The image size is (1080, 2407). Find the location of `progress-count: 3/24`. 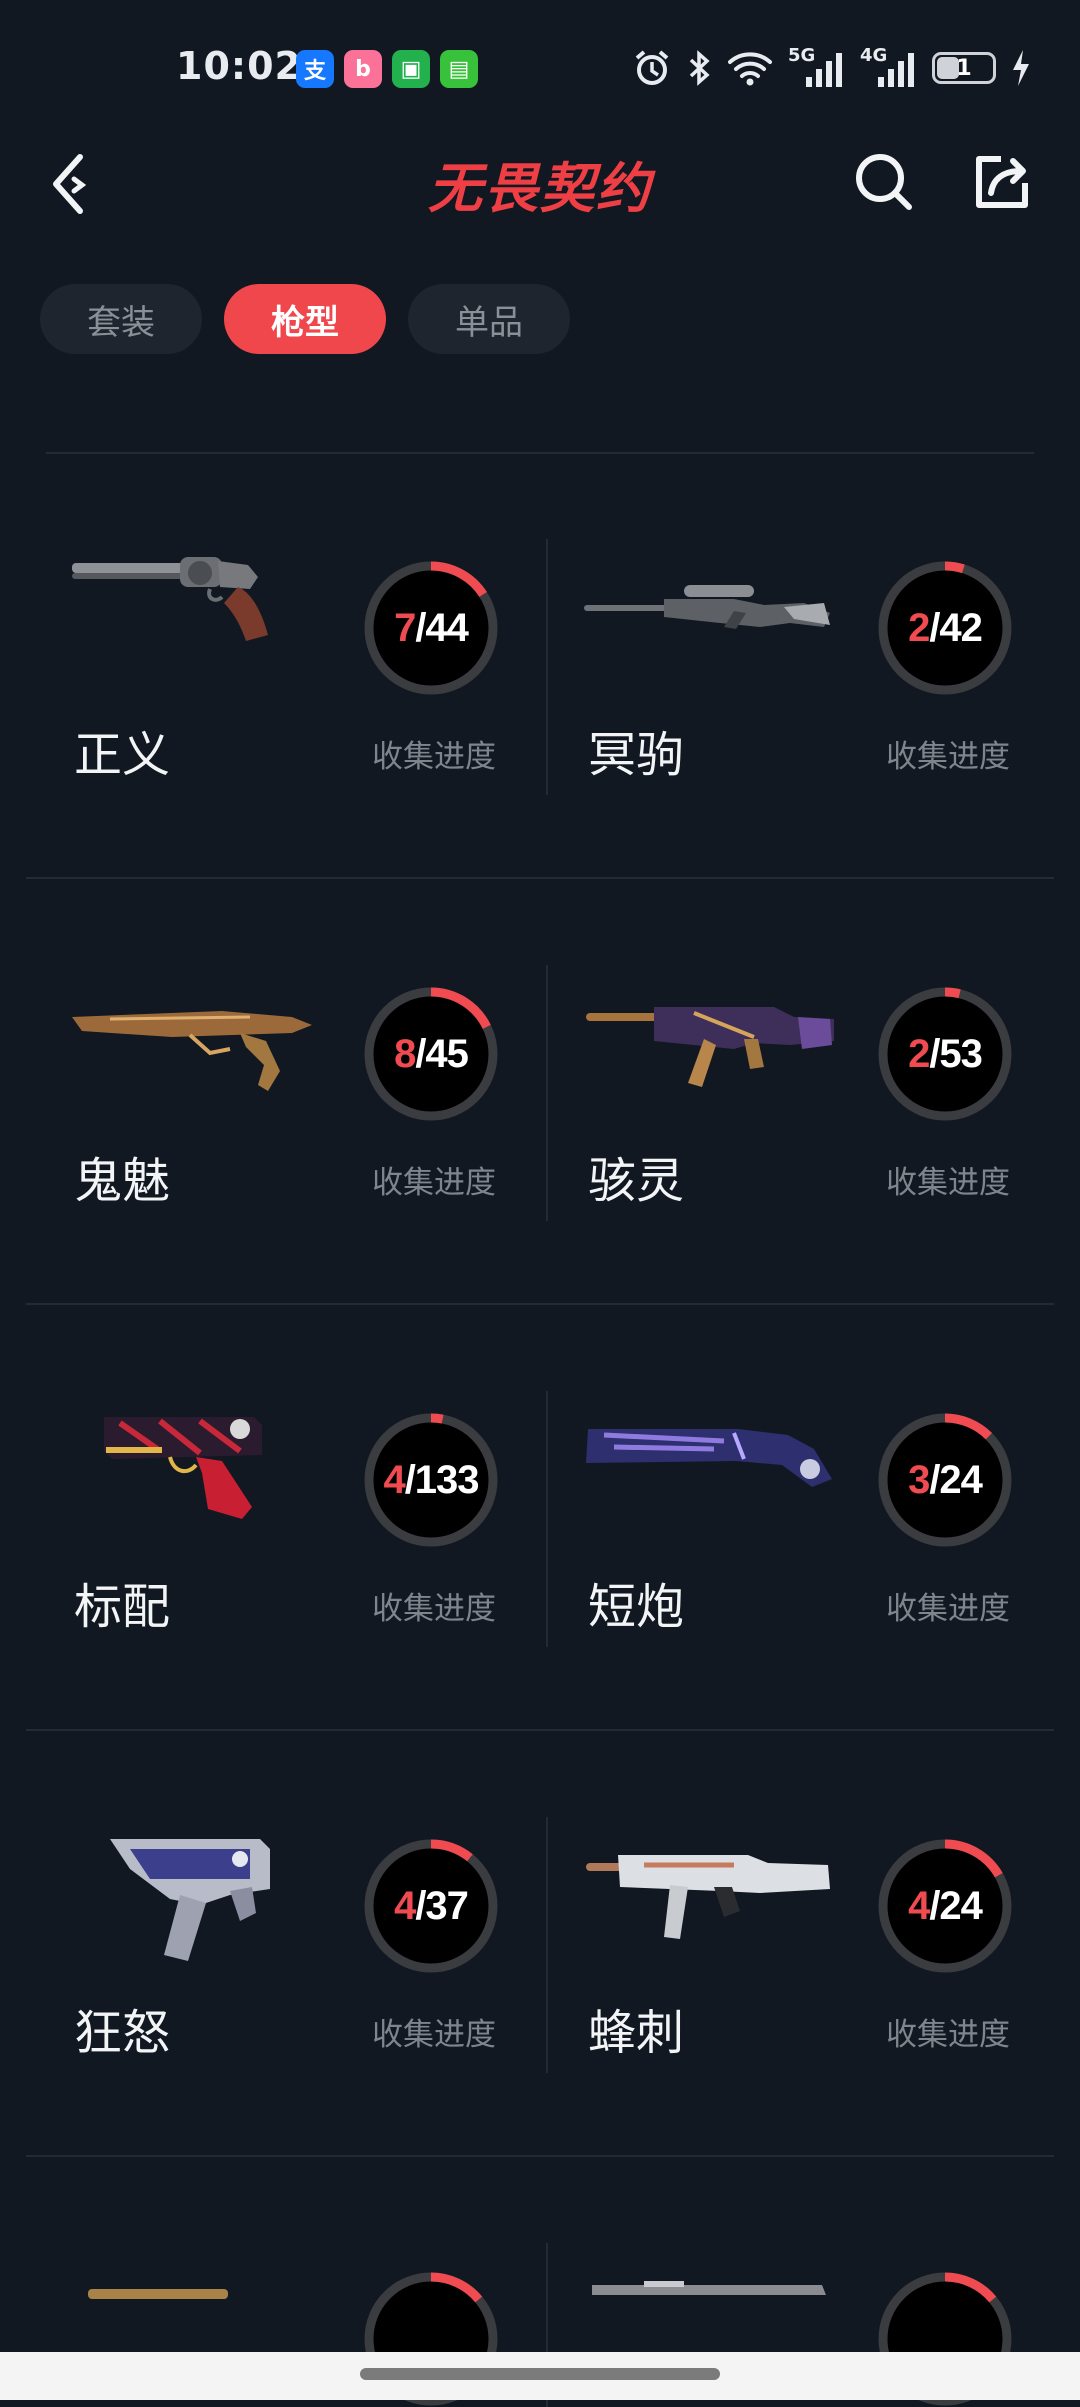

progress-count: 3/24 is located at coordinates (945, 1480).